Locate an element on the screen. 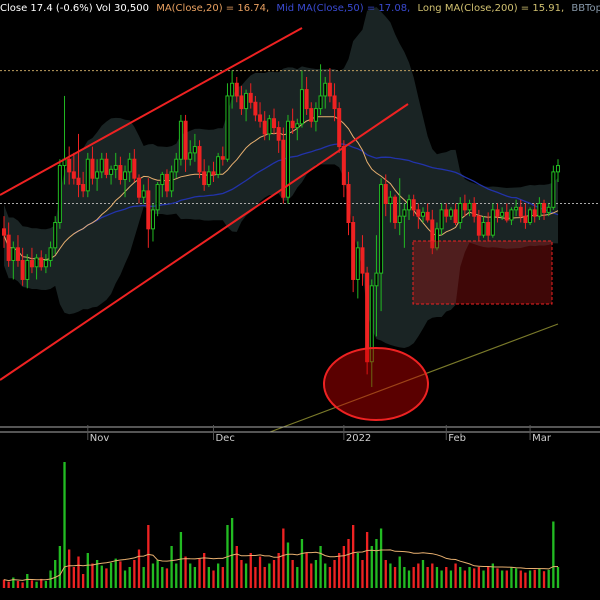 This screenshot has height=600, width=600. header-close: Close 17.4 (-0.6%) Vol 30,500 is located at coordinates (74, 8).